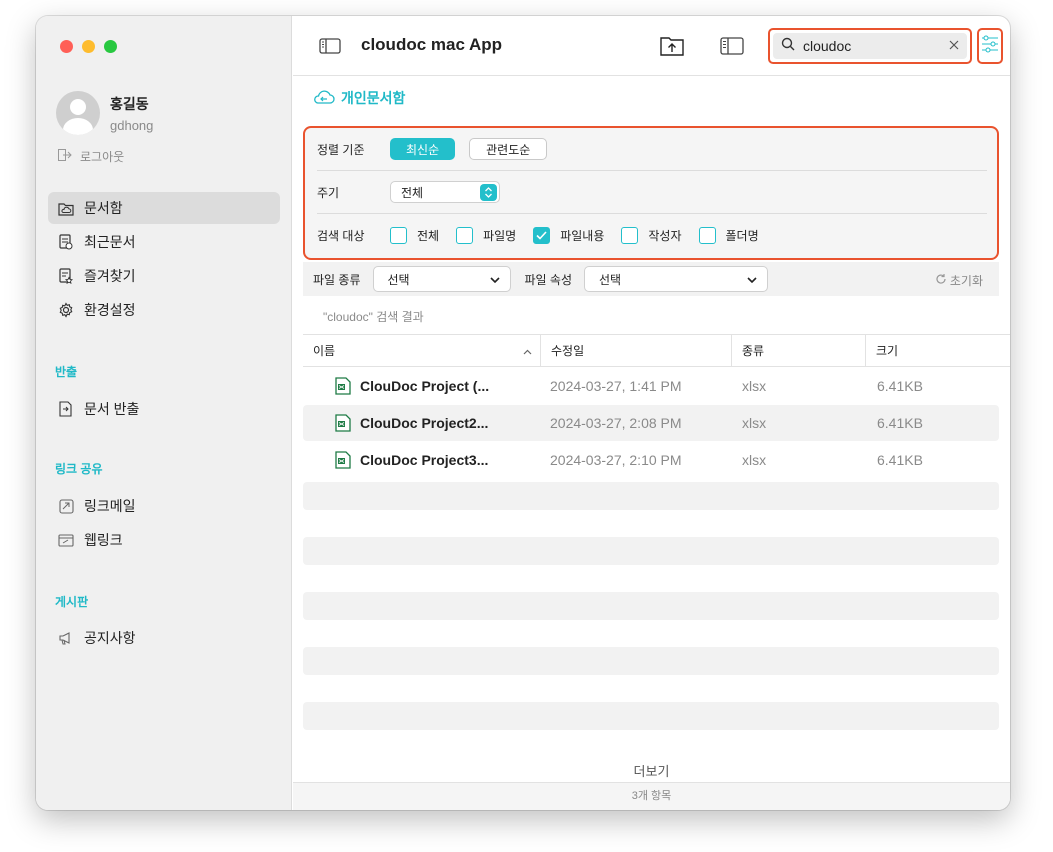 The width and height of the screenshot is (1053, 852). I want to click on toolbar: cloudoc mac App cloudoc, so click(651, 46).